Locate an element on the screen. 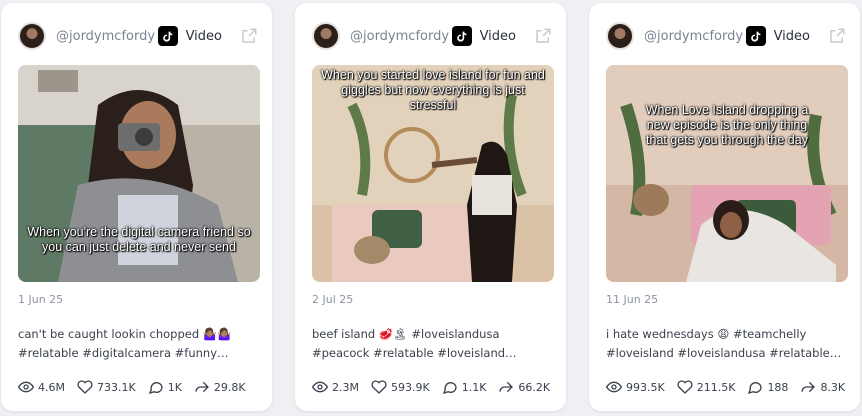 Image resolution: width=862 pixels, height=416 pixels. likes-stat: 733.1K is located at coordinates (106, 387).